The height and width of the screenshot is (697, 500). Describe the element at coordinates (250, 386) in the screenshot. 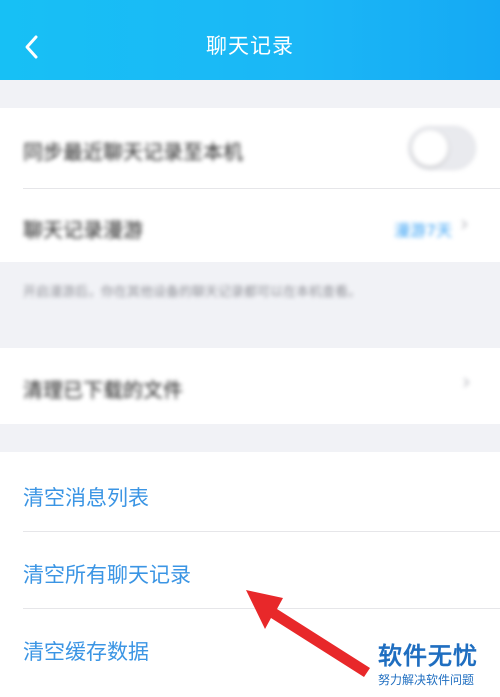

I see `clean-downloads-row: 清理已下载的文件 ›` at that location.